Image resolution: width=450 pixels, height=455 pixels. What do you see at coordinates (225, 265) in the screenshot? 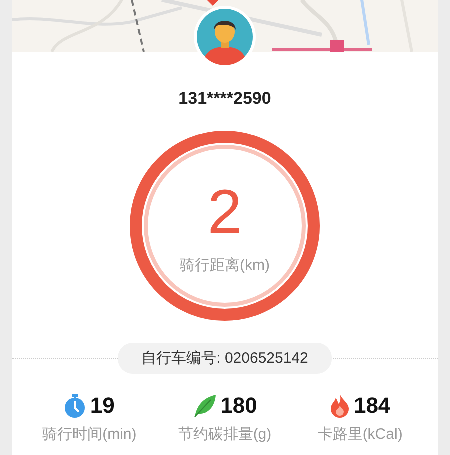
I see `distance-label: 骑行距离(km)` at bounding box center [225, 265].